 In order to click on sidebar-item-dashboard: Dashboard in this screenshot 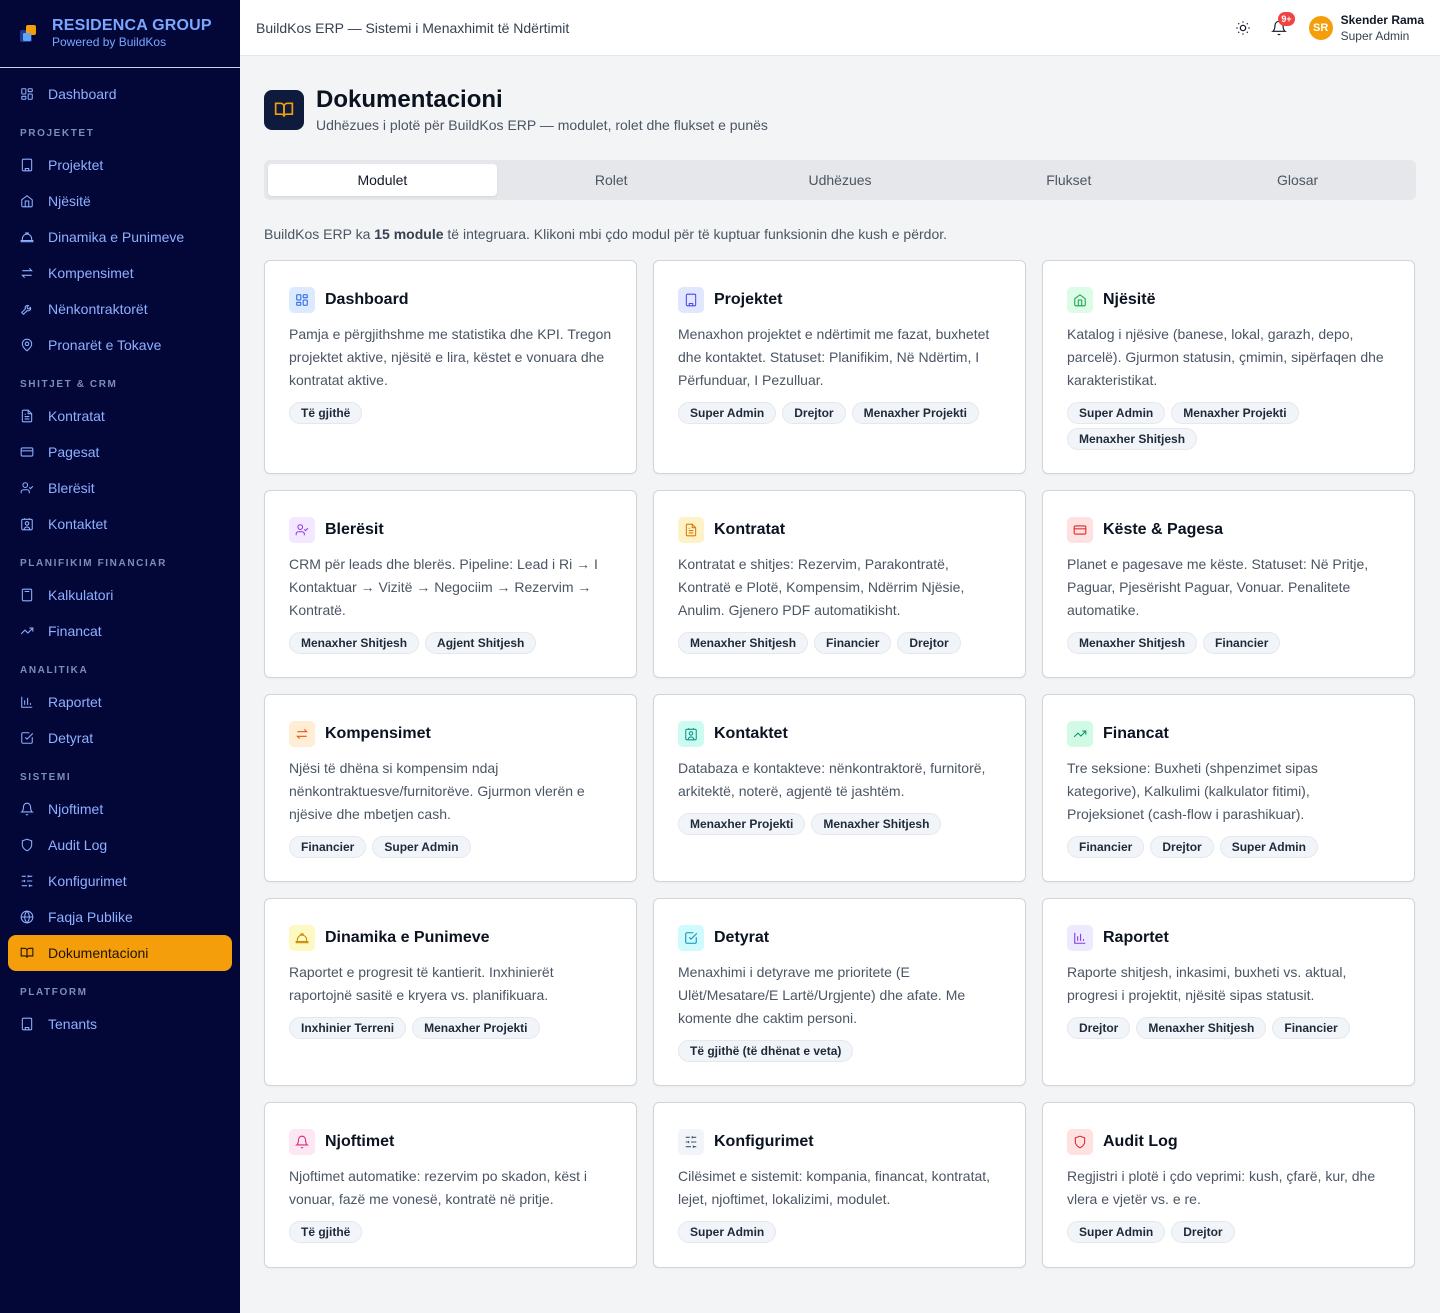, I will do `click(116, 94)`.